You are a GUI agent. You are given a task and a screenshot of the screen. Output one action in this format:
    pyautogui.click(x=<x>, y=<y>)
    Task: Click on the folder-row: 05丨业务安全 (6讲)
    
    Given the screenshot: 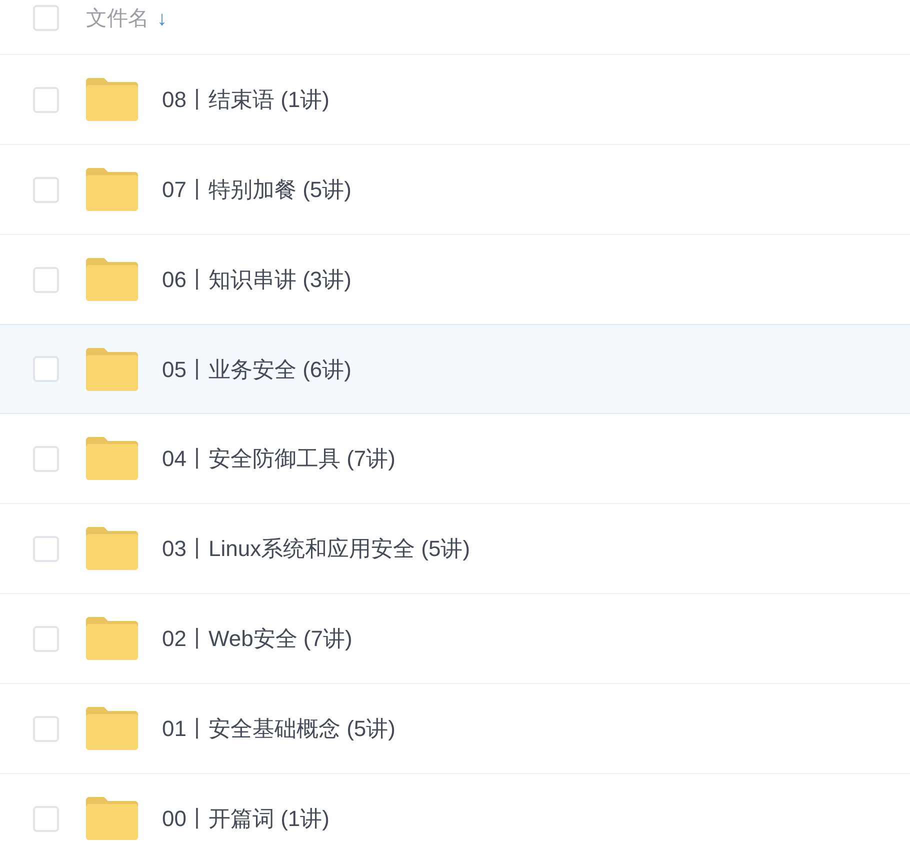 What is the action you would take?
    pyautogui.click(x=455, y=369)
    